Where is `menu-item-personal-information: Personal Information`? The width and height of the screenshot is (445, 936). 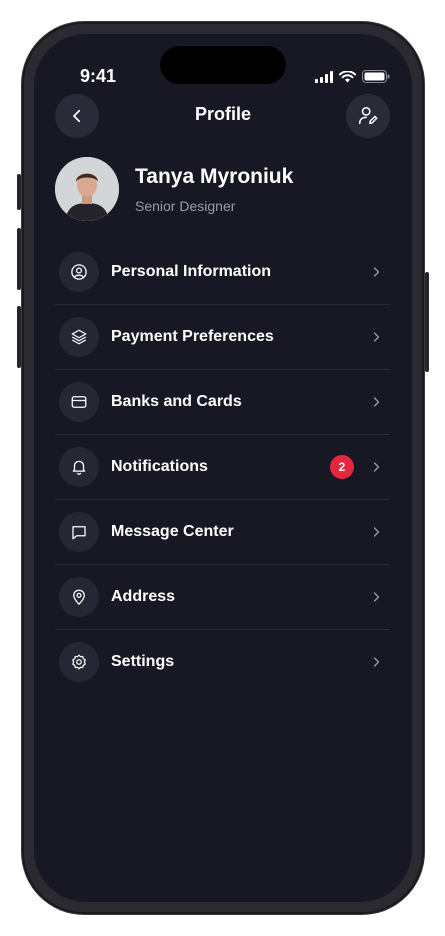 menu-item-personal-information: Personal Information is located at coordinates (222, 272).